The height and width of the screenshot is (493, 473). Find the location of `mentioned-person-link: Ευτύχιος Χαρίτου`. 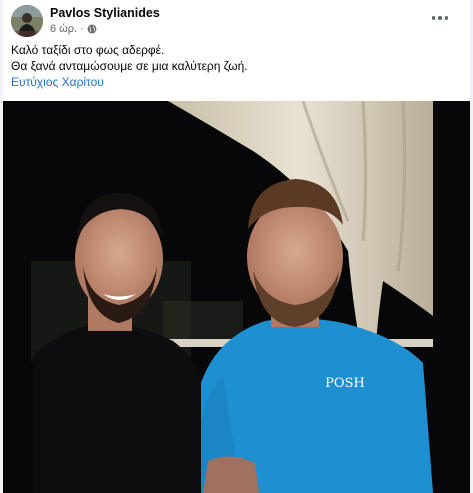

mentioned-person-link: Ευτύχιος Χαρίτου is located at coordinates (236, 82).